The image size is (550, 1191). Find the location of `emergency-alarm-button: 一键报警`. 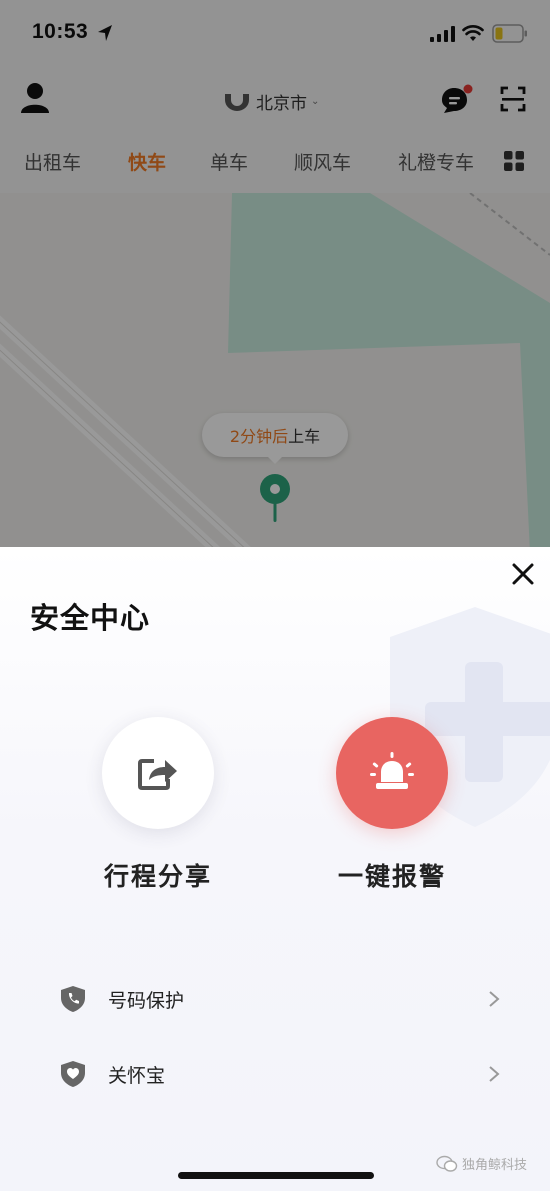

emergency-alarm-button: 一键报警 is located at coordinates (392, 805).